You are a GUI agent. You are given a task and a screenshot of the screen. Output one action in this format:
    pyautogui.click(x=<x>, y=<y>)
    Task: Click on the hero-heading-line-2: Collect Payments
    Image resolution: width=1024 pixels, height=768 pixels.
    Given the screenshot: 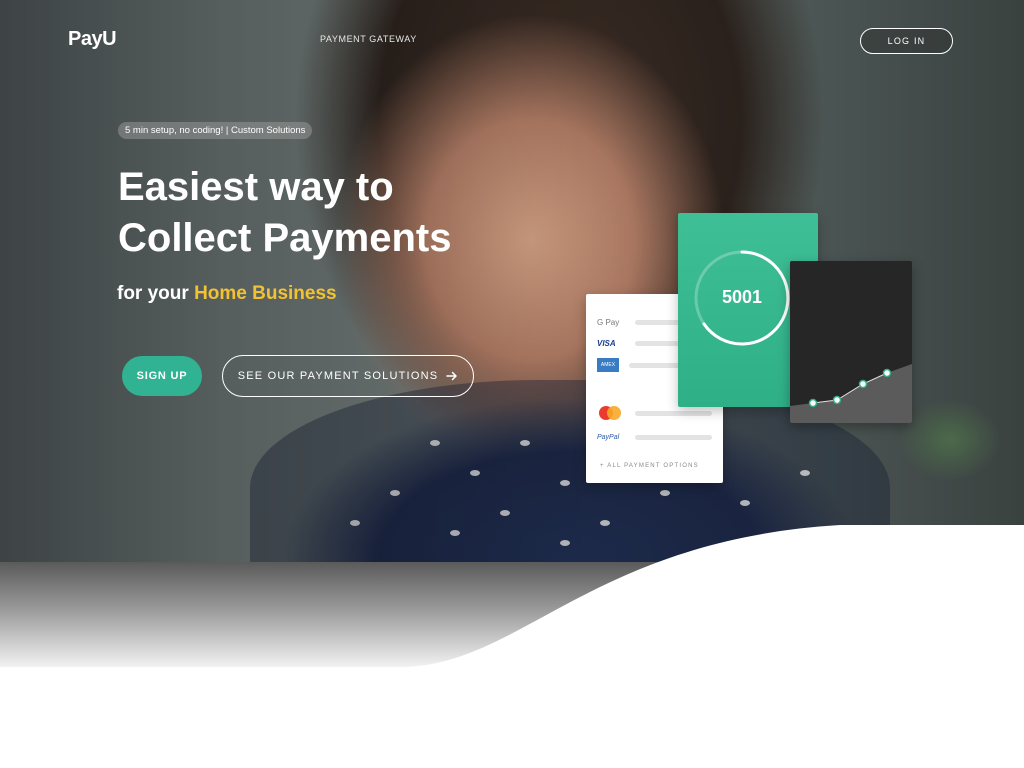 What is the action you would take?
    pyautogui.click(x=285, y=238)
    